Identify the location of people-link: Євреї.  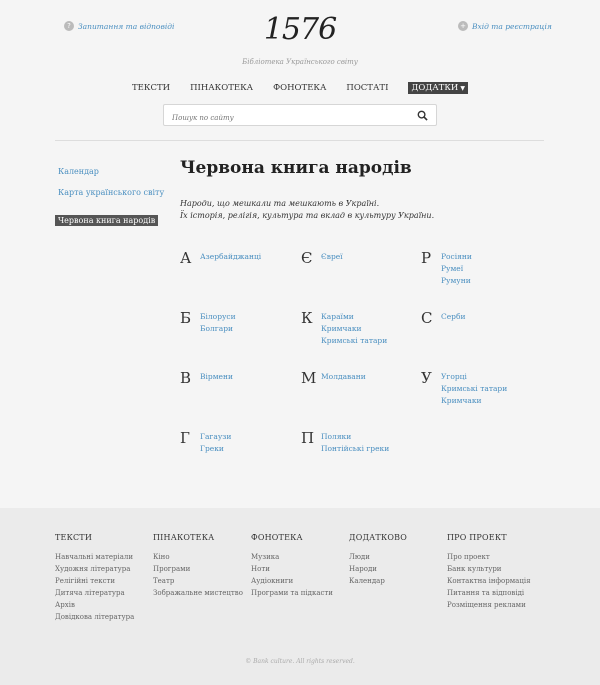
(332, 257).